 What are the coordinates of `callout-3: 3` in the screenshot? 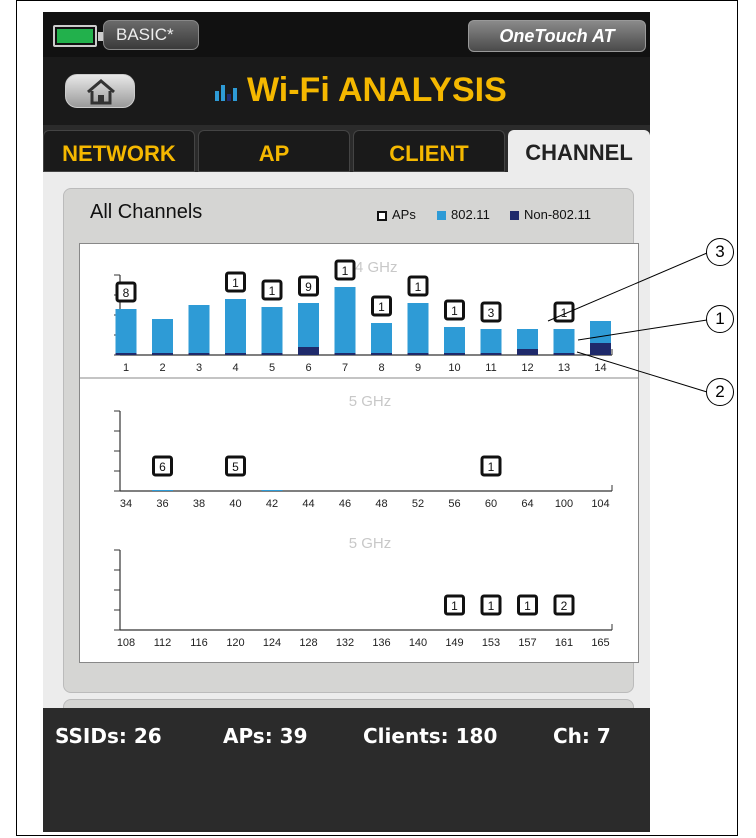 It's located at (720, 252).